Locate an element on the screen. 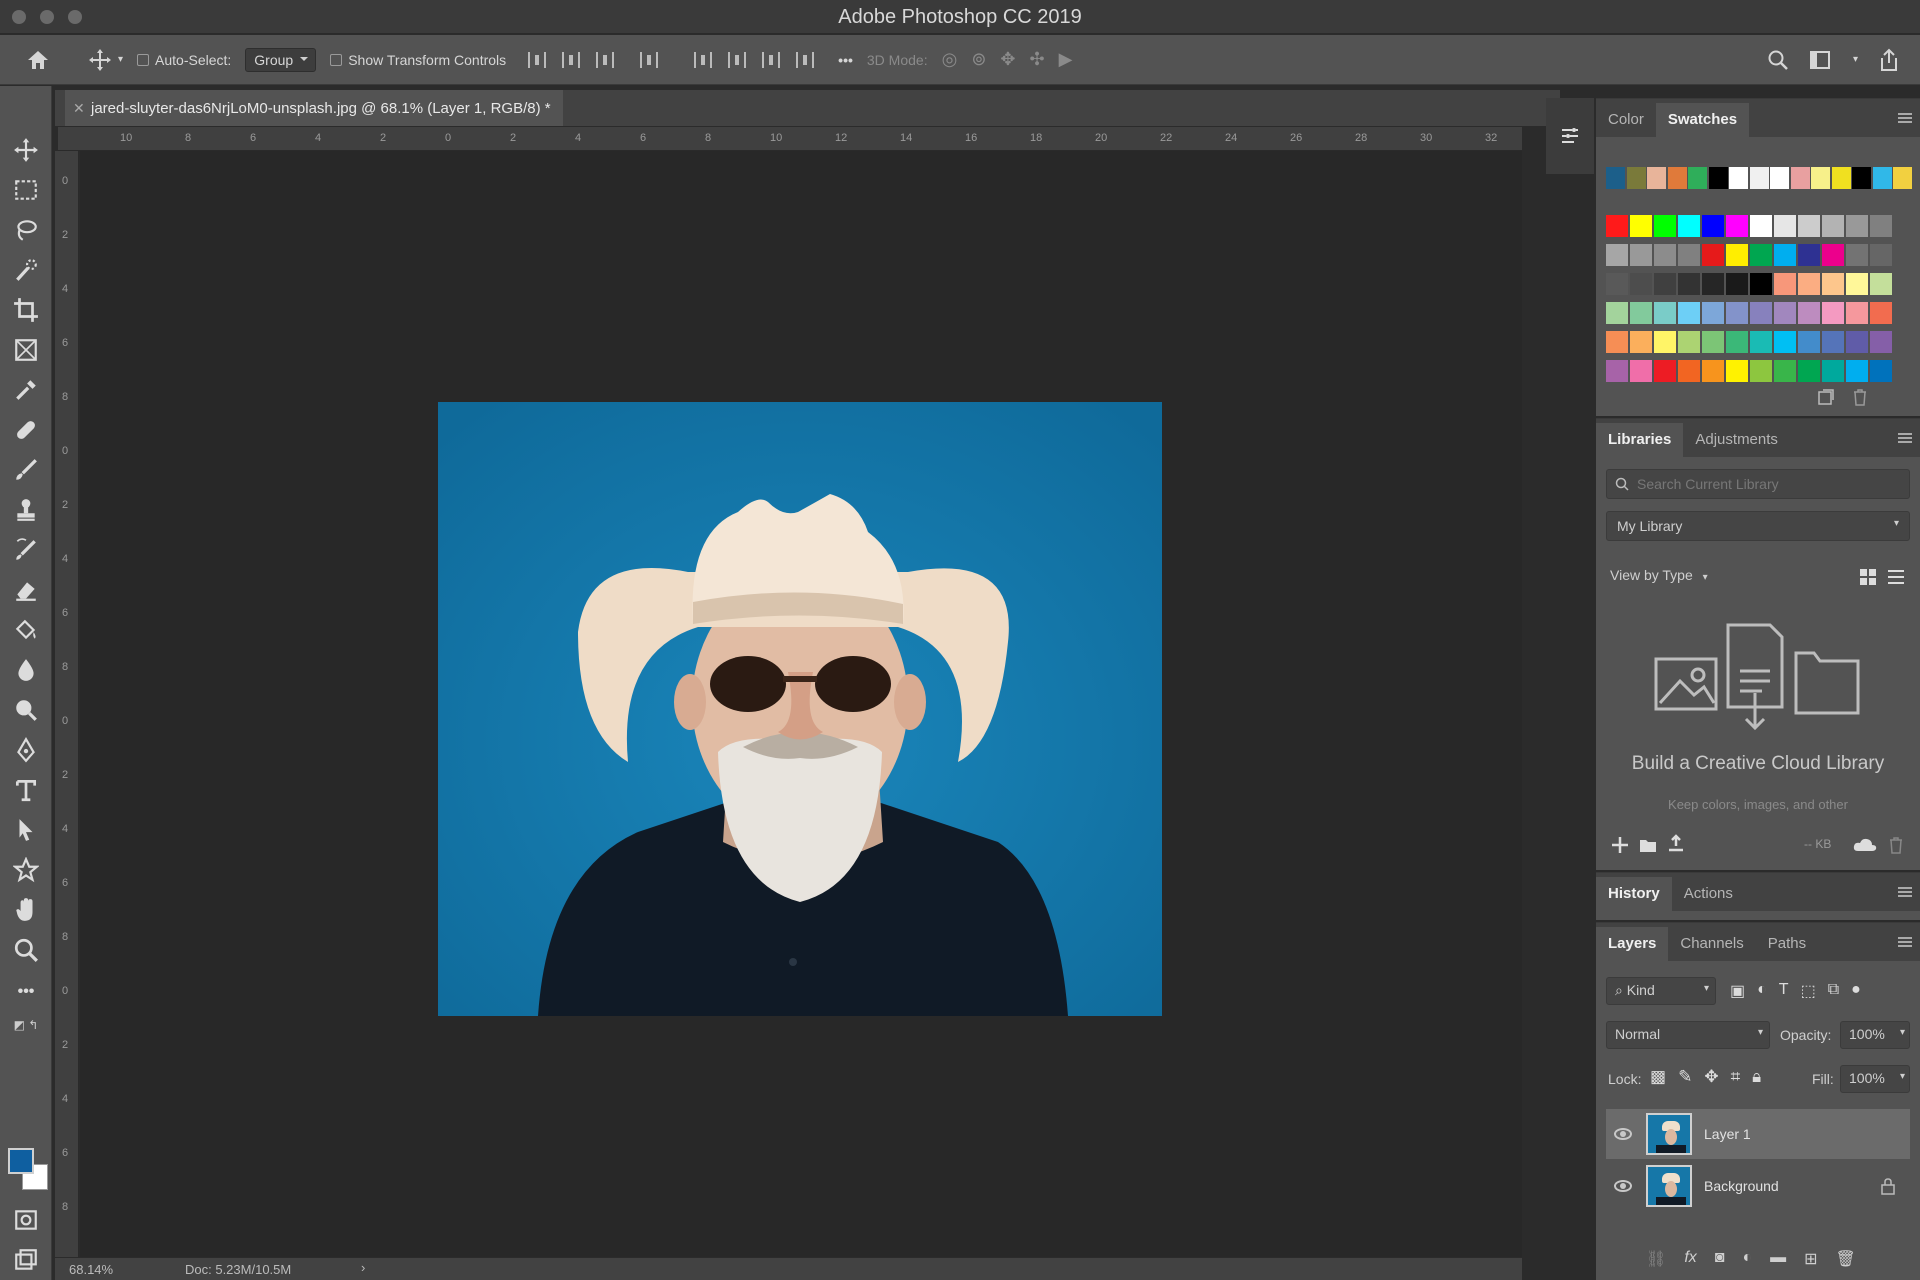 Image resolution: width=1920 pixels, height=1280 pixels. default-colors-button: ◩ ↰ is located at coordinates (26, 1025).